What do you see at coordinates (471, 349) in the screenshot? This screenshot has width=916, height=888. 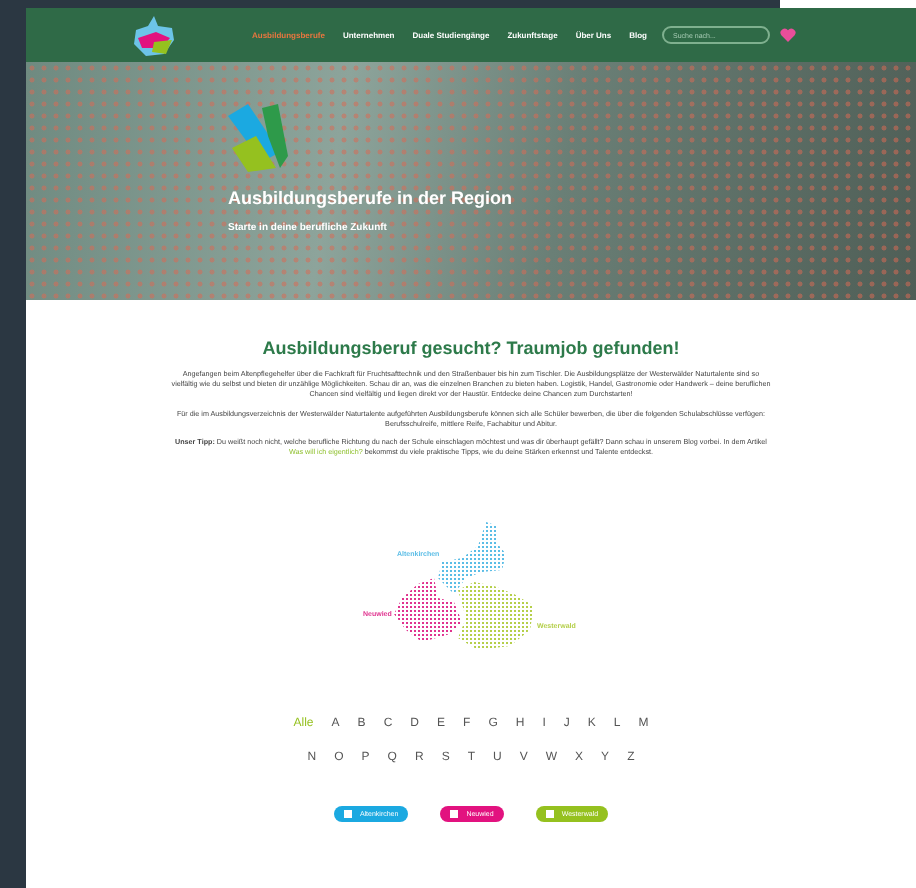 I see `section-heading: Ausbildungsberuf gesucht? Traumjob gefunden!` at bounding box center [471, 349].